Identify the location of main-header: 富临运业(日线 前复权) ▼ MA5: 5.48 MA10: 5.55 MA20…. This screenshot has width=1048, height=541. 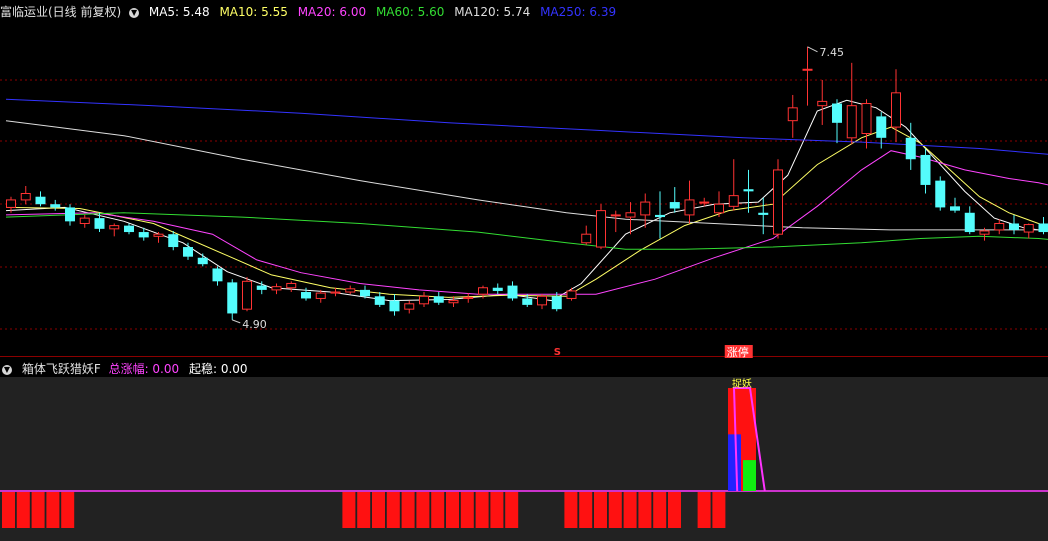
(311, 12).